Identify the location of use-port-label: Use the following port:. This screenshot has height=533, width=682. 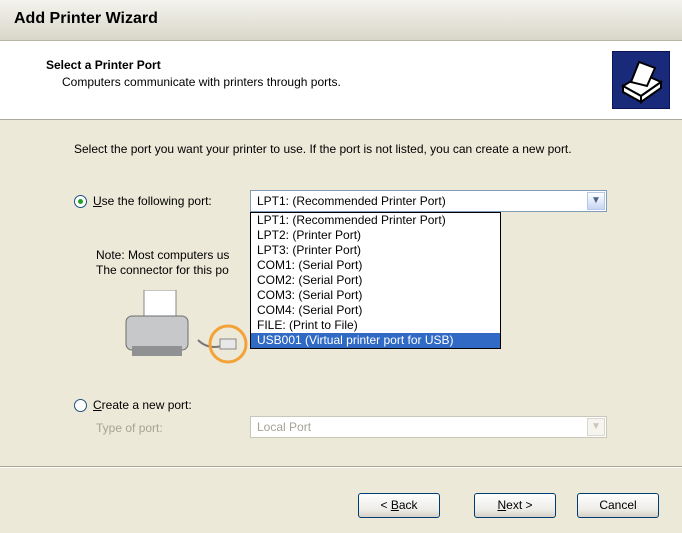
(152, 201).